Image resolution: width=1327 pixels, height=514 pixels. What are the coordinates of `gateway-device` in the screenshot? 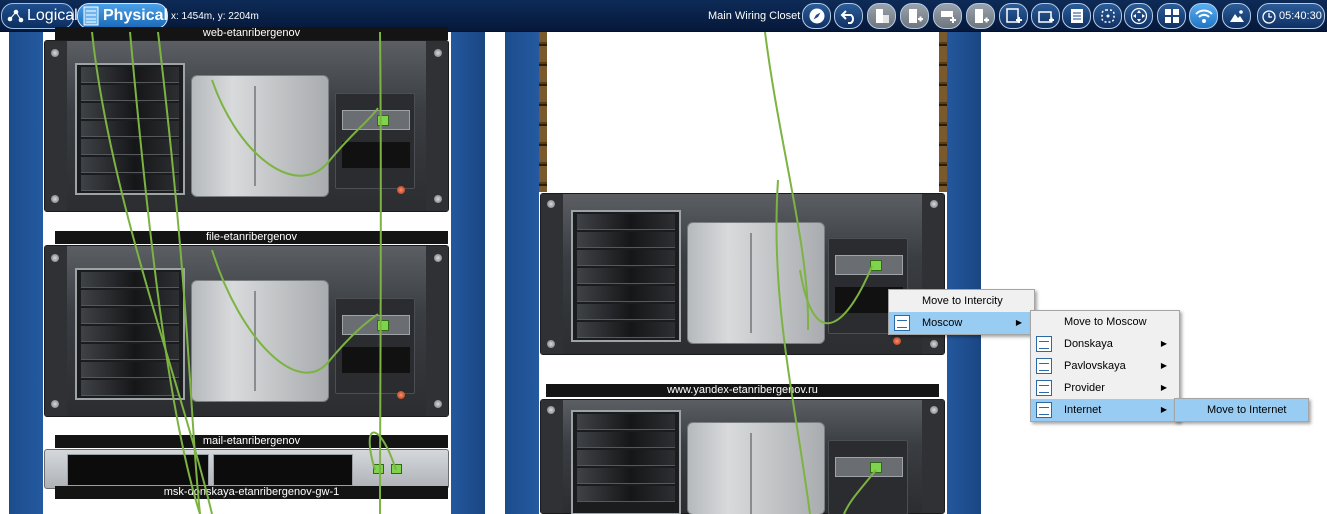 It's located at (246, 469).